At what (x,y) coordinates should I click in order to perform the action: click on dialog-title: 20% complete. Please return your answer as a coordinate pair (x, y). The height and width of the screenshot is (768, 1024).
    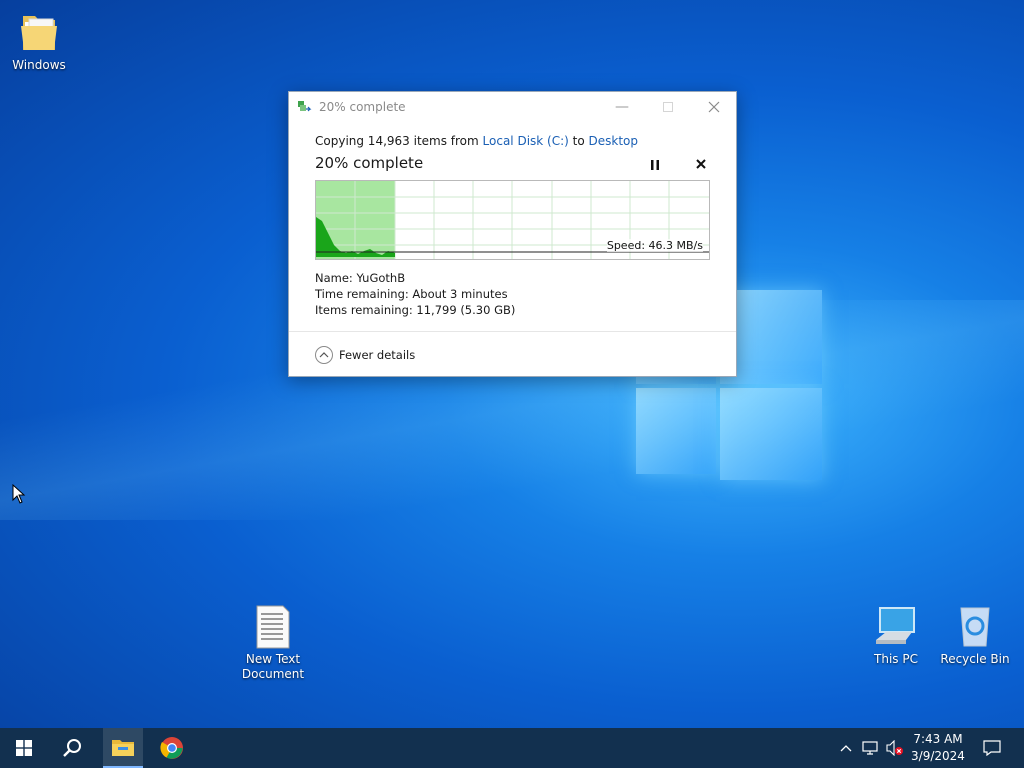
    Looking at the image, I should click on (362, 107).